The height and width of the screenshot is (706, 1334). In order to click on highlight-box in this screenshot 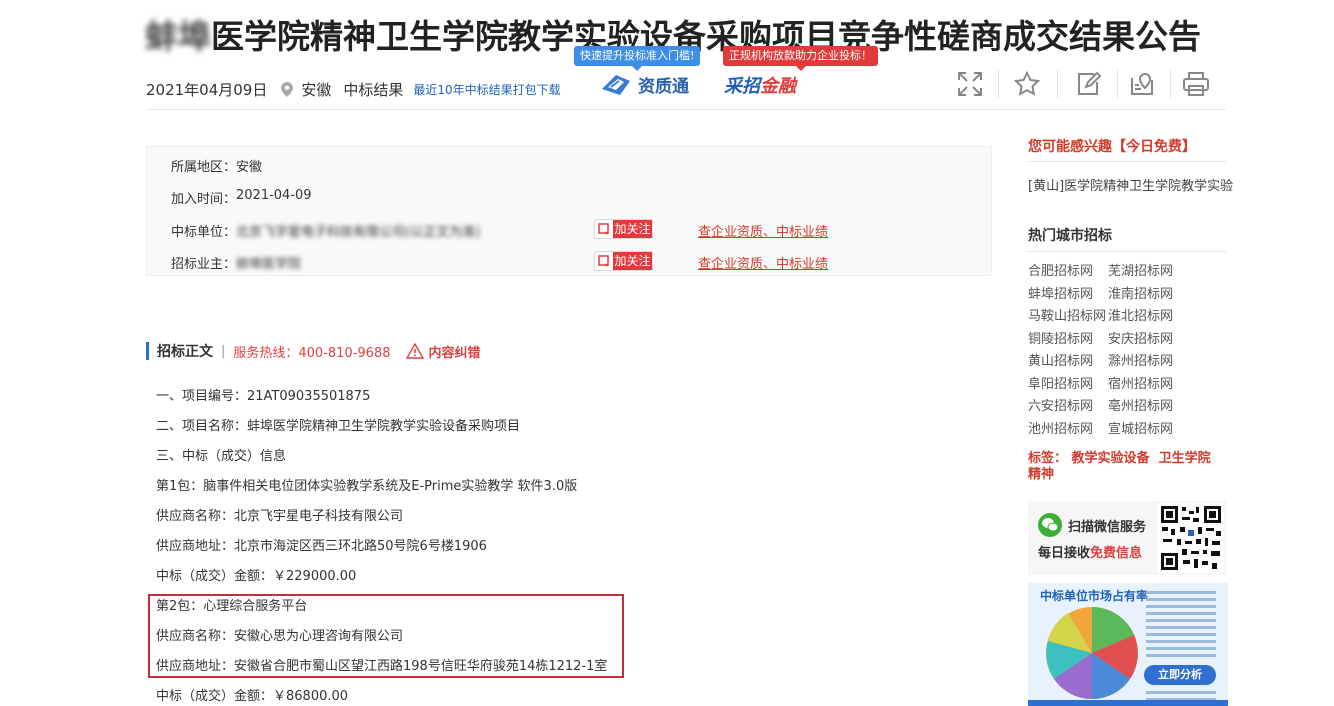, I will do `click(386, 636)`.